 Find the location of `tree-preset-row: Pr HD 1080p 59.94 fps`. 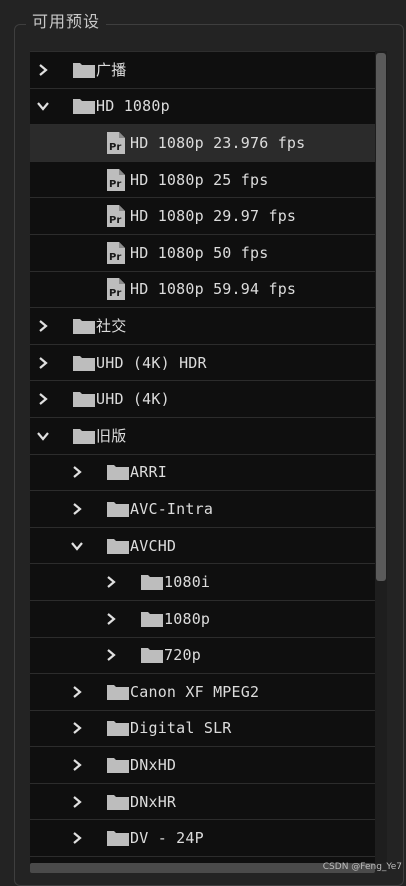

tree-preset-row: Pr HD 1080p 59.94 fps is located at coordinates (202, 290).